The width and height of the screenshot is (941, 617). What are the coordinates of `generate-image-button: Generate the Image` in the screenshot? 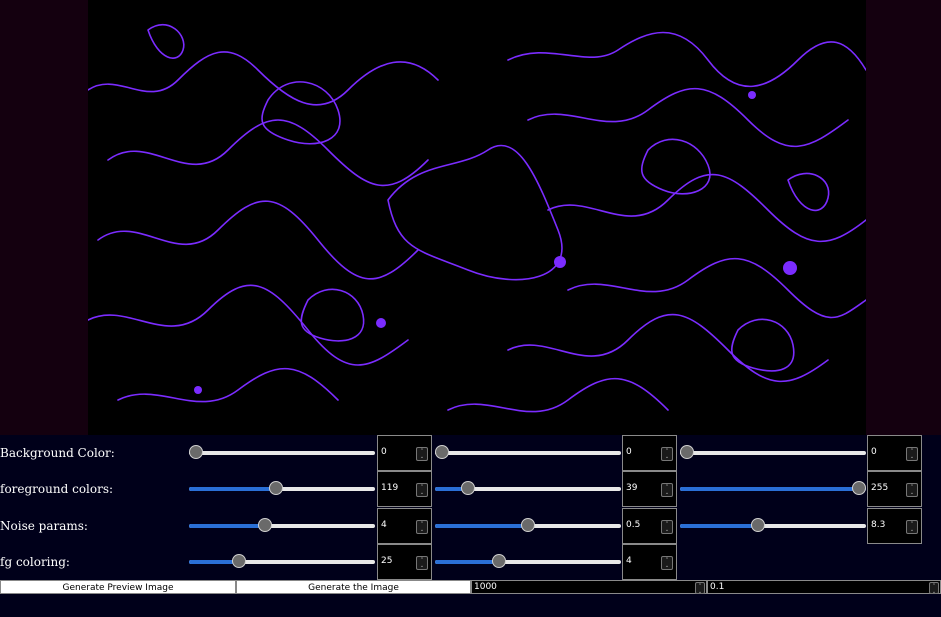 It's located at (353, 587).